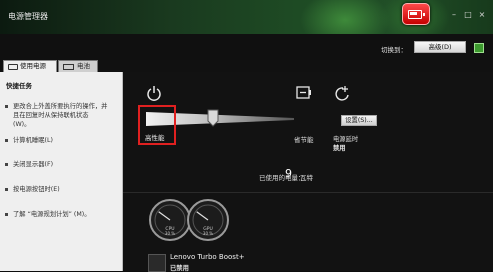 The width and height of the screenshot is (493, 272). I want to click on task-line: 且在回复时从保持联机状态, so click(51, 115).